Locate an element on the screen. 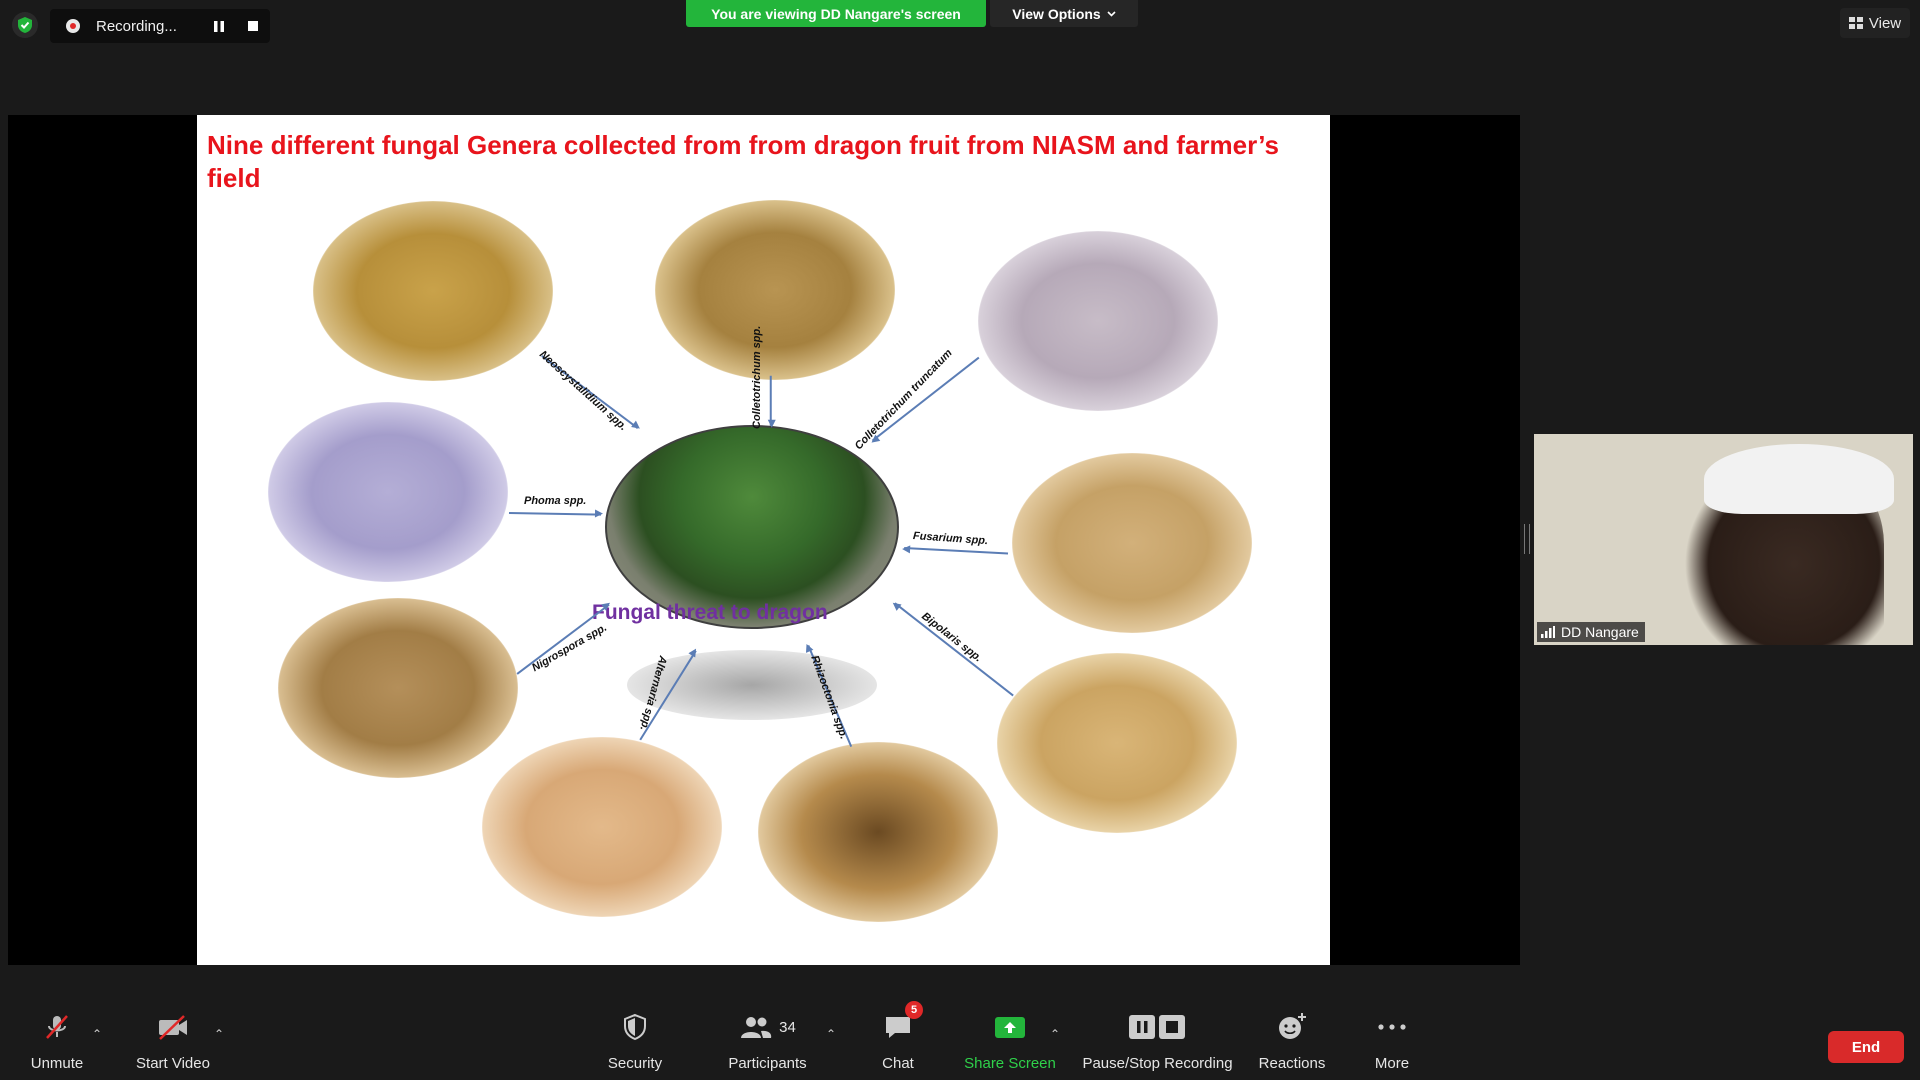  arrow-bipolaris is located at coordinates (954, 649).